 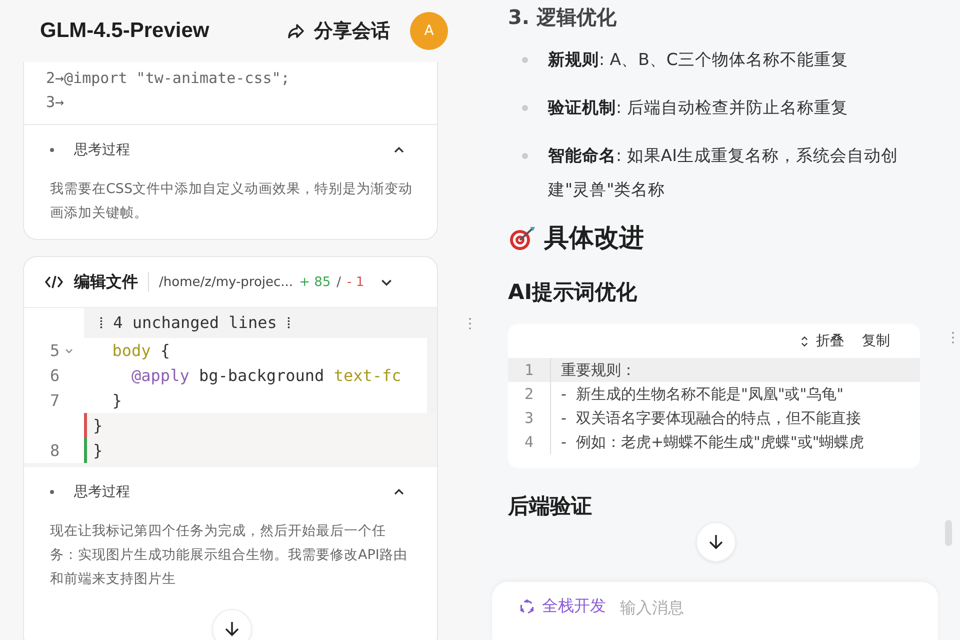 What do you see at coordinates (315, 282) in the screenshot?
I see `added-count: + 85` at bounding box center [315, 282].